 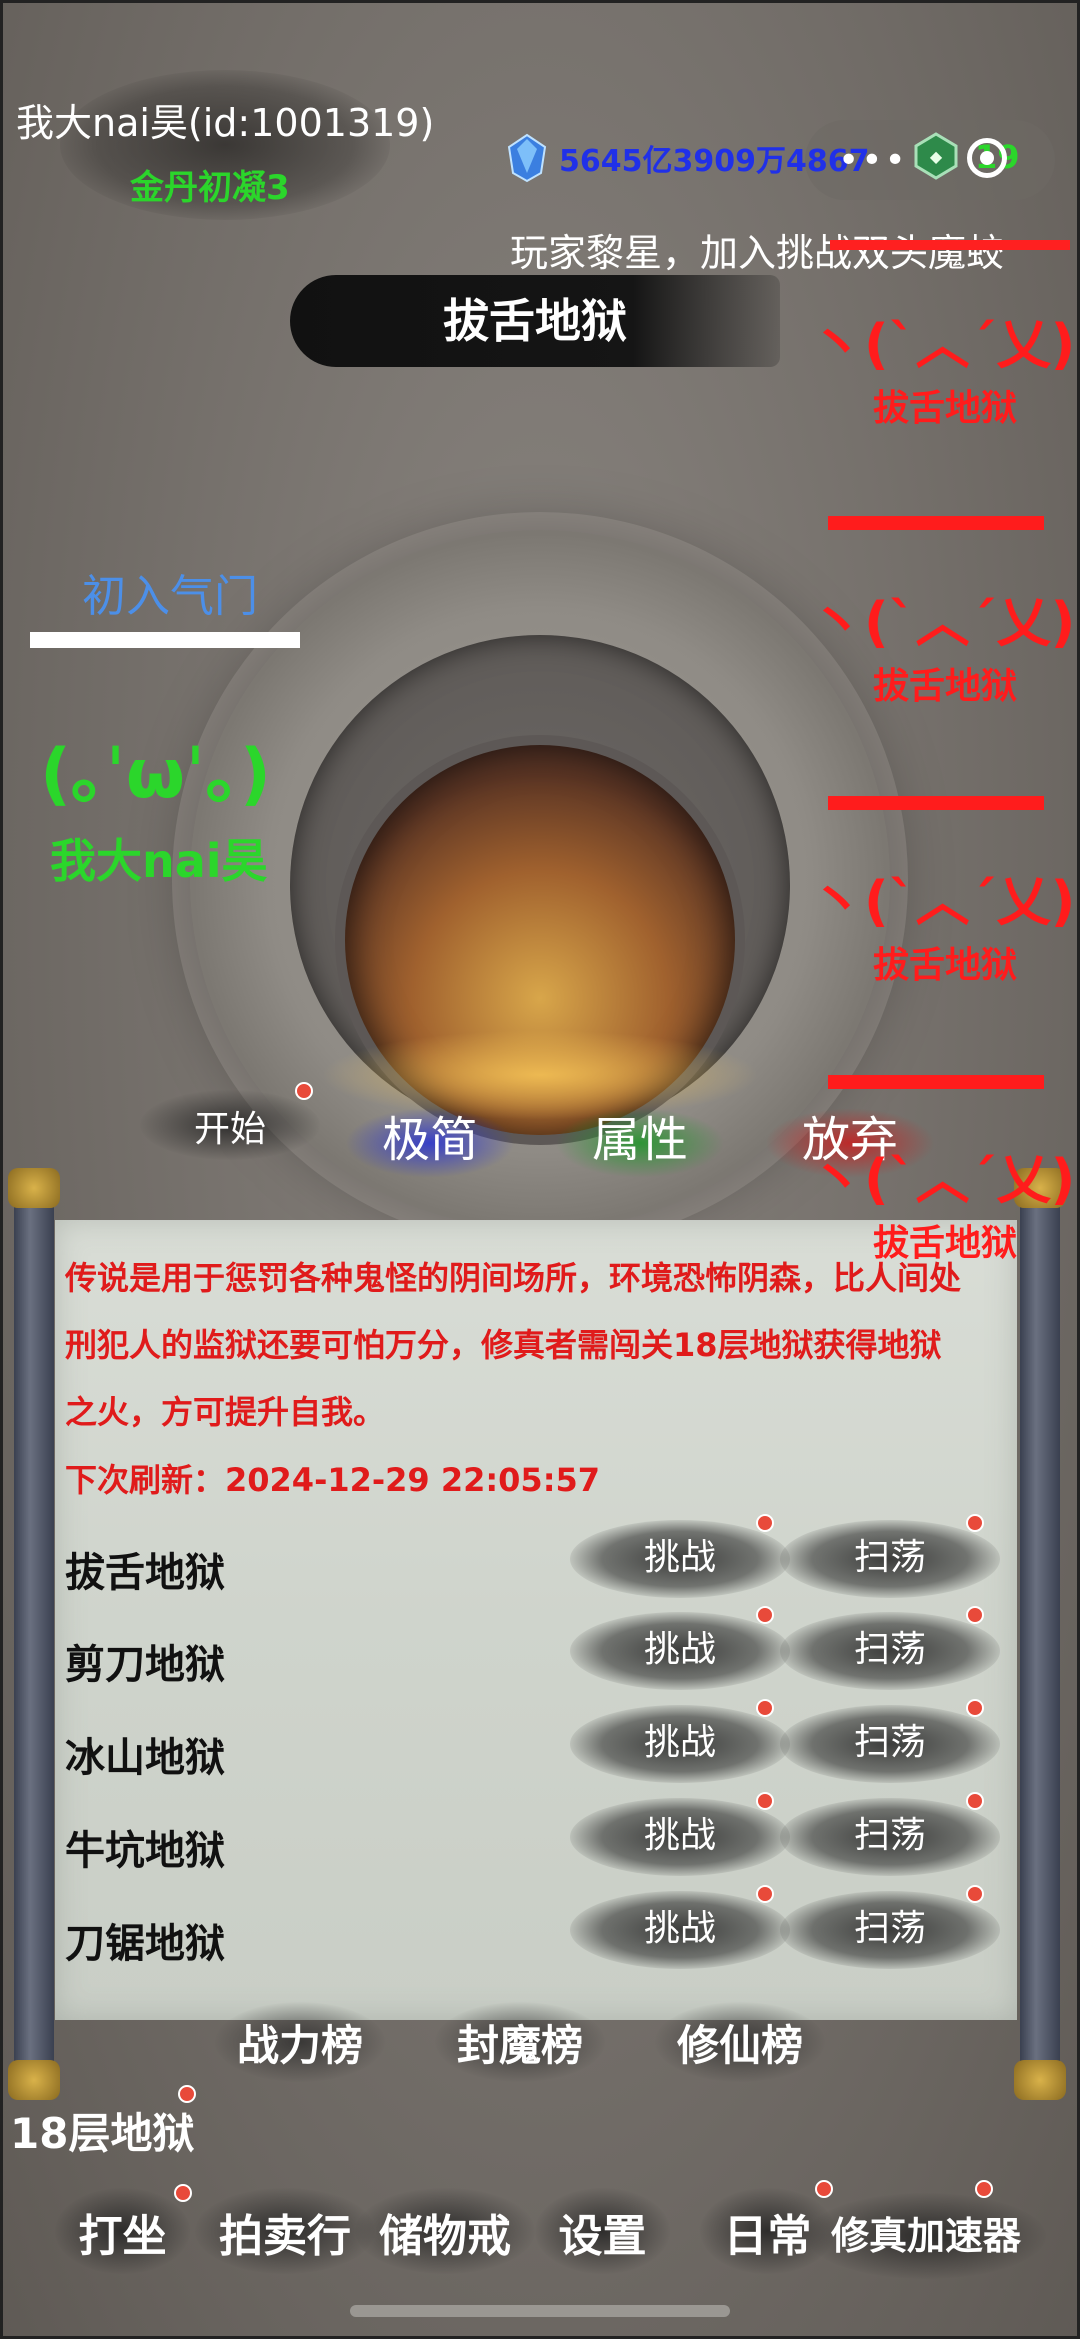 I want to click on enemy-card: 丶(ˋ︿ˊ乂)ノ 拔舌地狱, so click(x=945, y=1200).